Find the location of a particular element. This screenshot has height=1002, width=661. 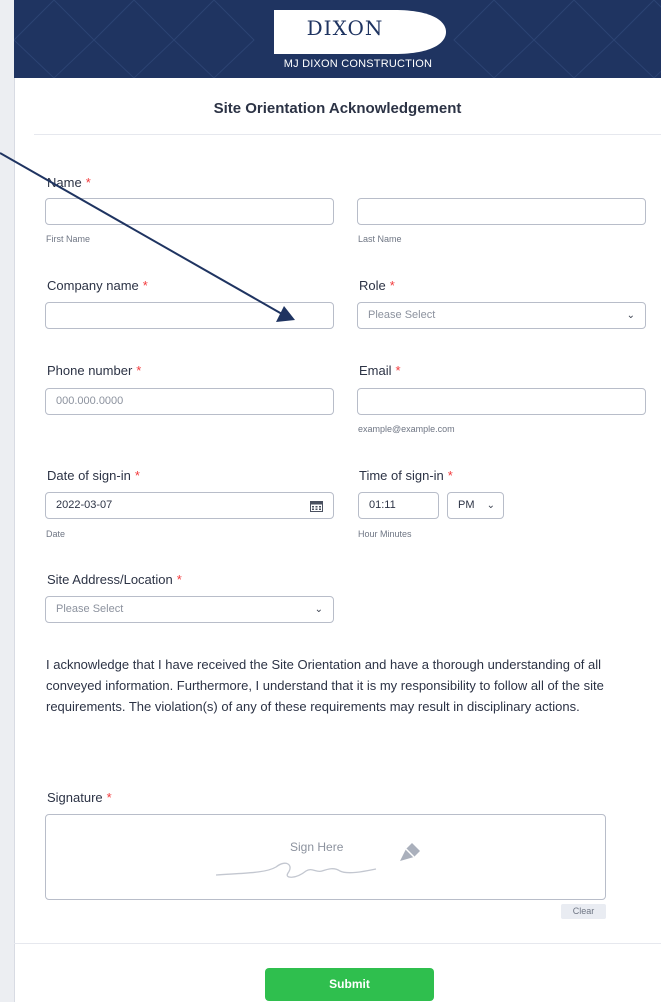

phone-label: Phone number * is located at coordinates (94, 370).